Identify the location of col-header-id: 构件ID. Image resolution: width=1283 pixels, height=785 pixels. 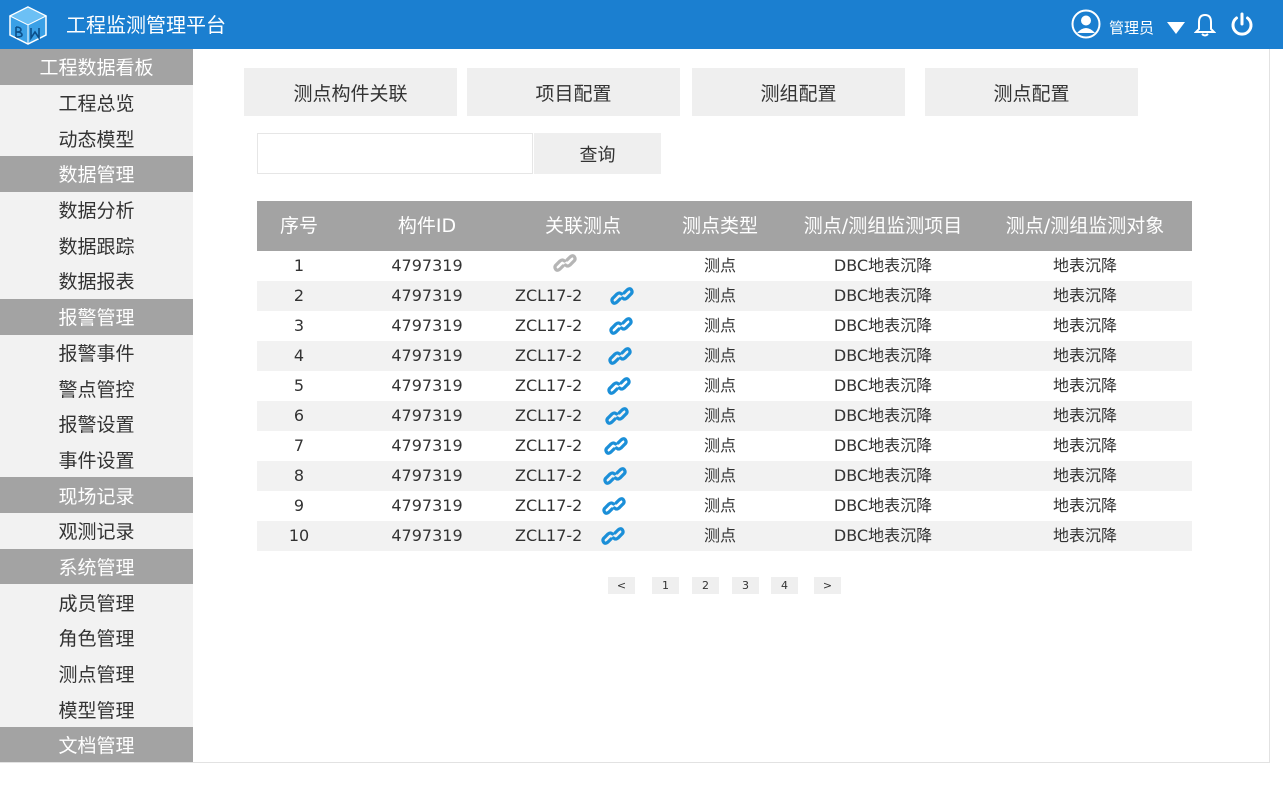
(427, 226).